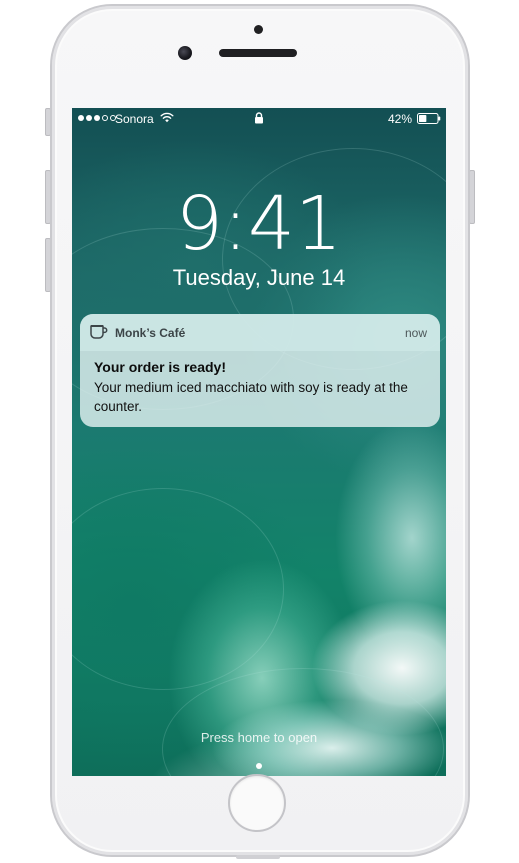 This screenshot has height=863, width=519. I want to click on lock-icon, so click(259, 118).